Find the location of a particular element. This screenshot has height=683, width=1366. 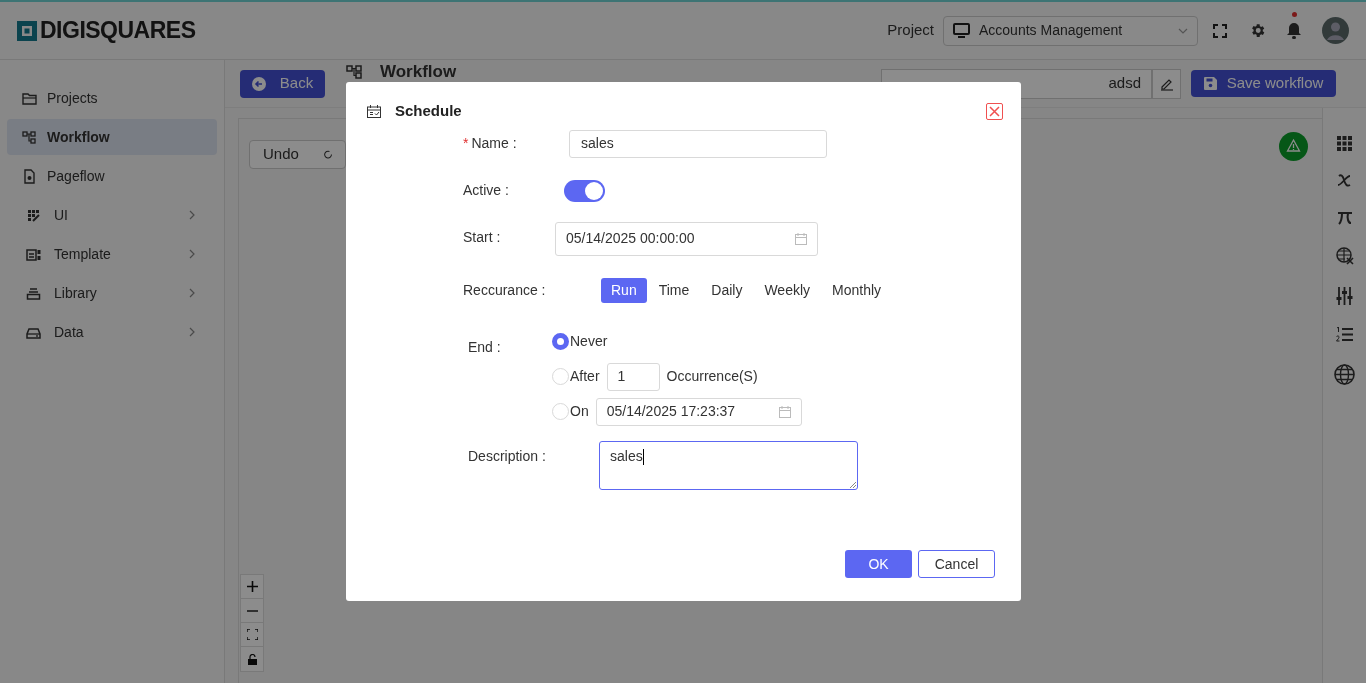

dialog-title: Schedule is located at coordinates (428, 111).